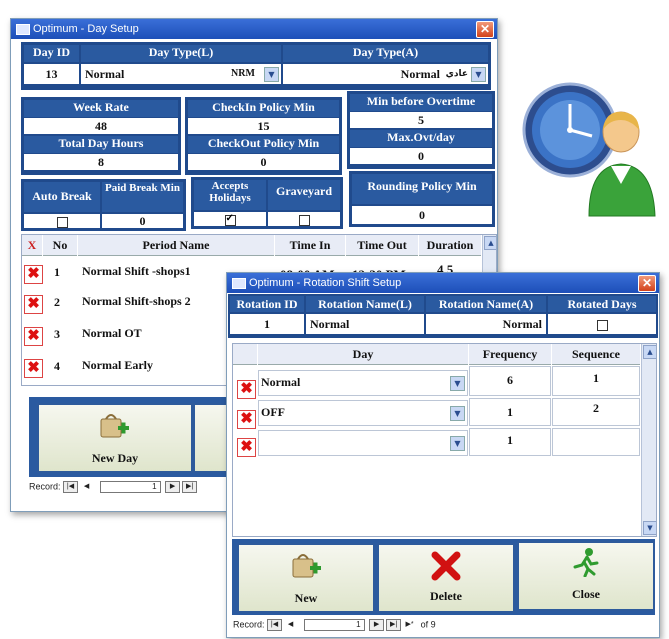  Describe the element at coordinates (596, 442) in the screenshot. I see `rotation-sequence-field` at that location.